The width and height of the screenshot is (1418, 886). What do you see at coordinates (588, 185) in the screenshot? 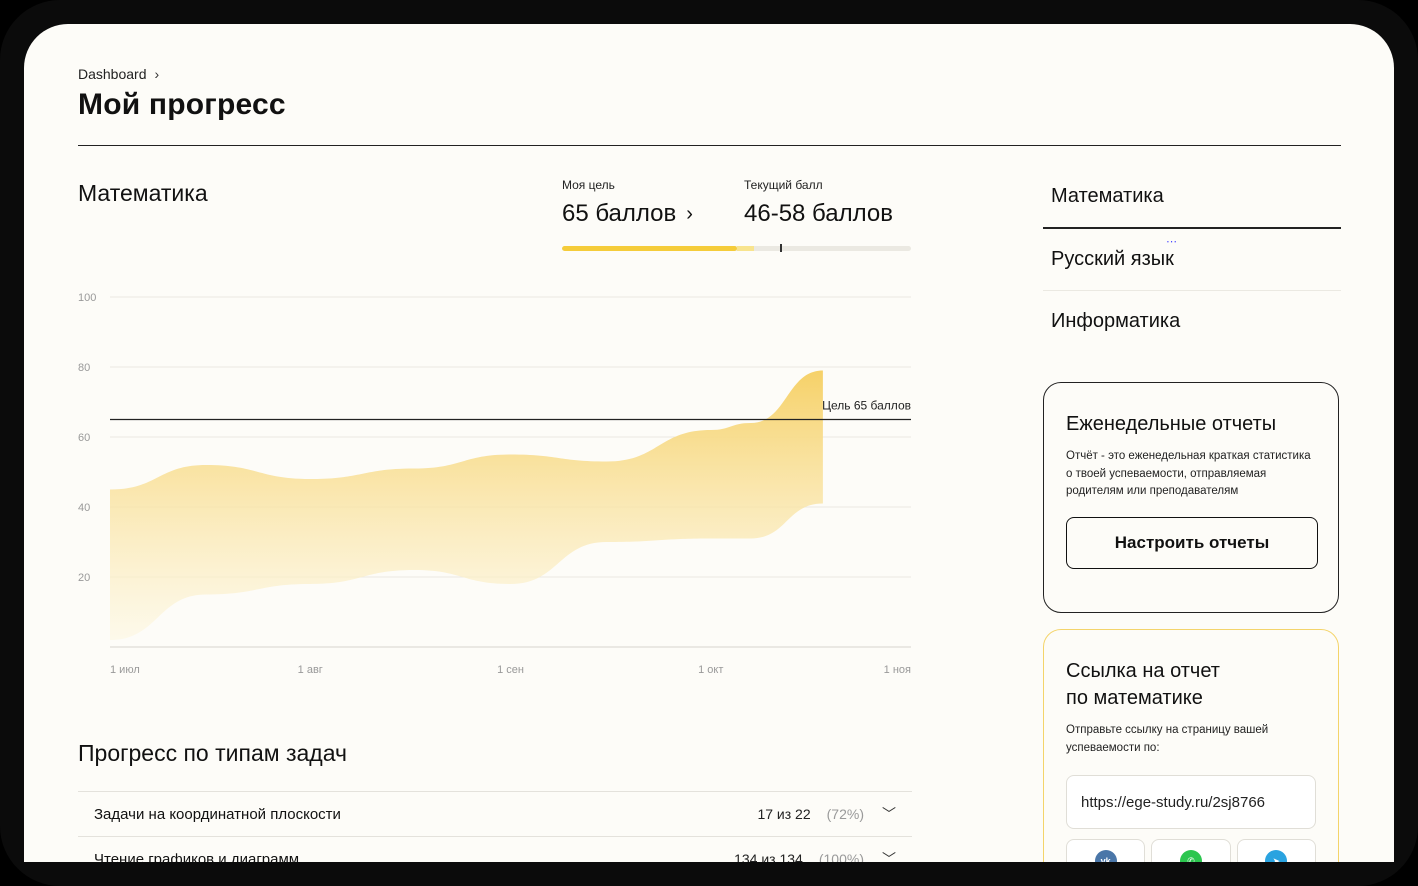
I see `goal-label: Моя цель` at bounding box center [588, 185].